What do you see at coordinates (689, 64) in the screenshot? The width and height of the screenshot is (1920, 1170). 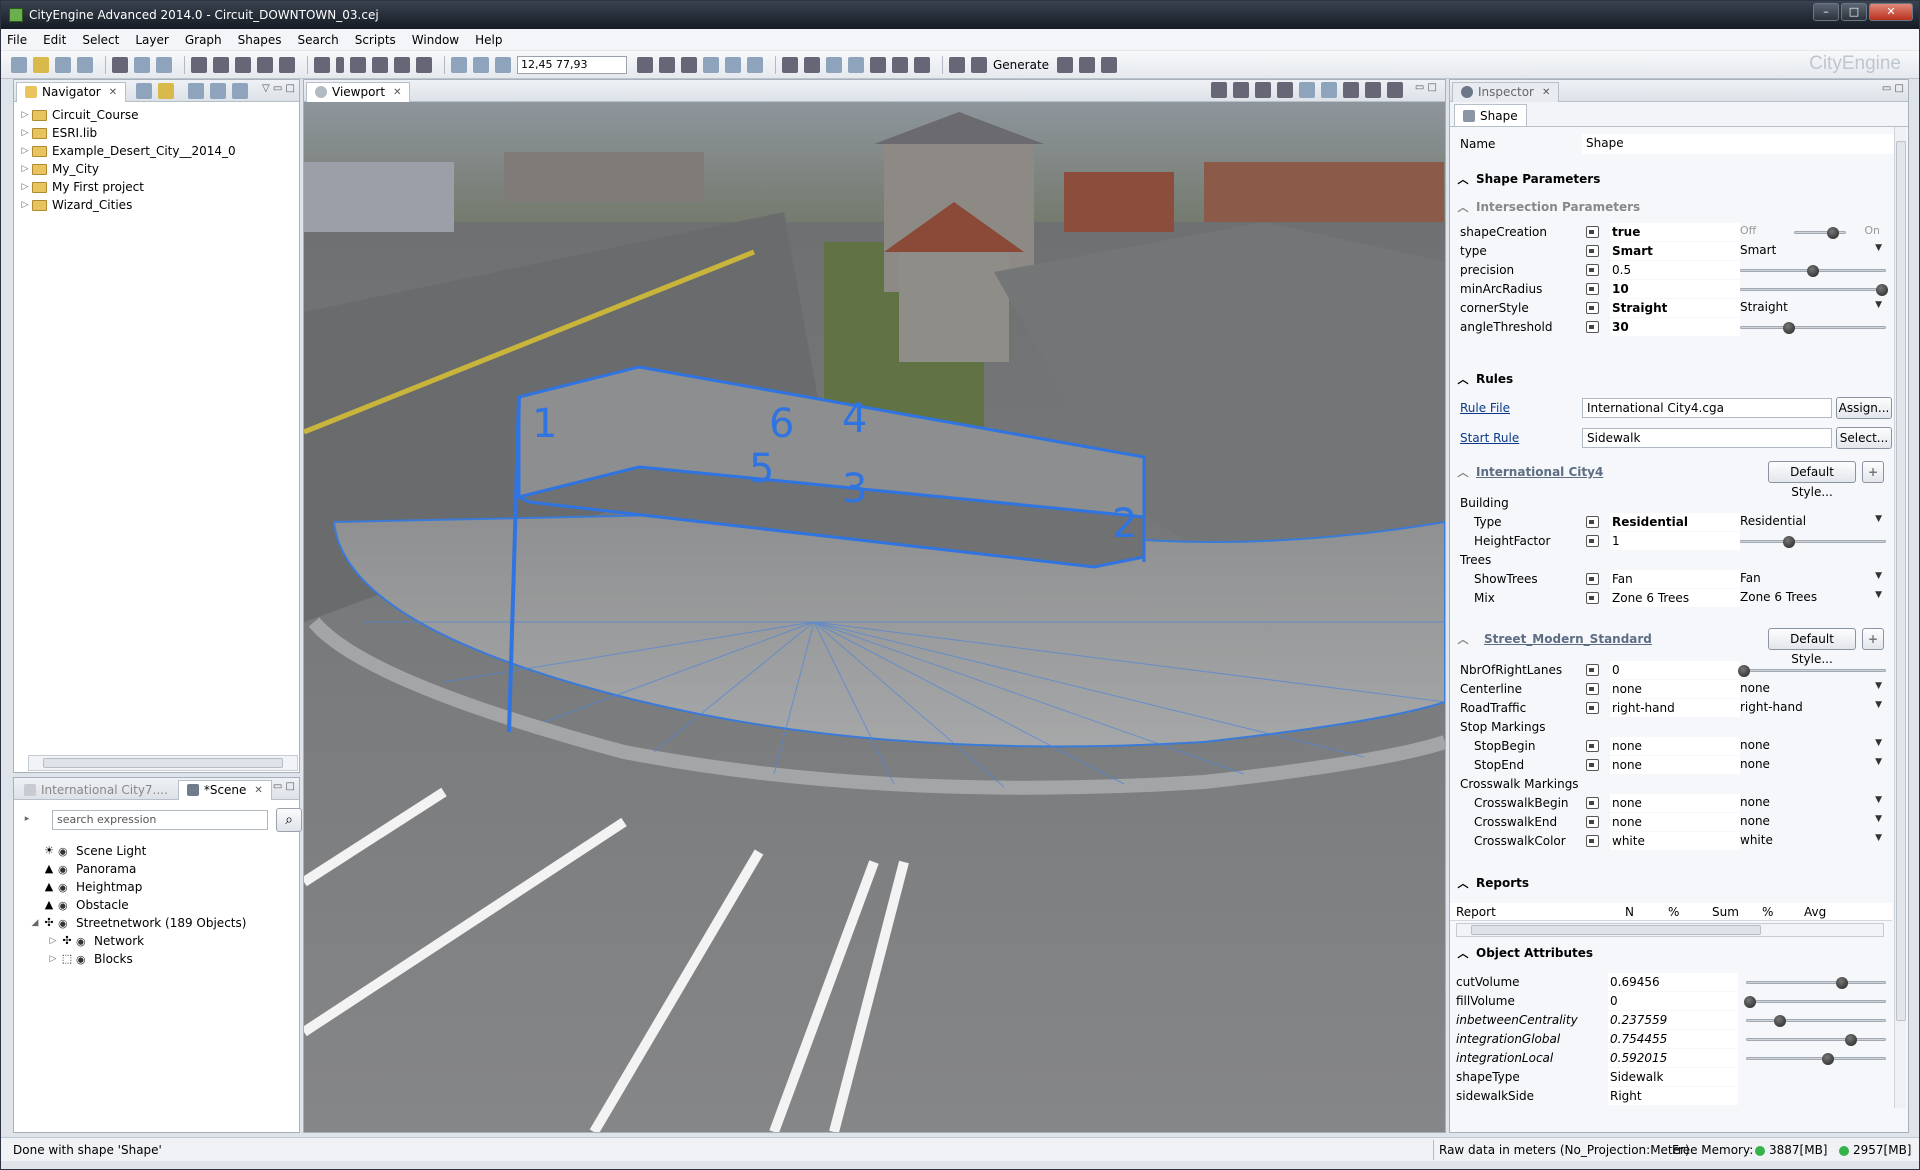 I see `street-edit-icon` at bounding box center [689, 64].